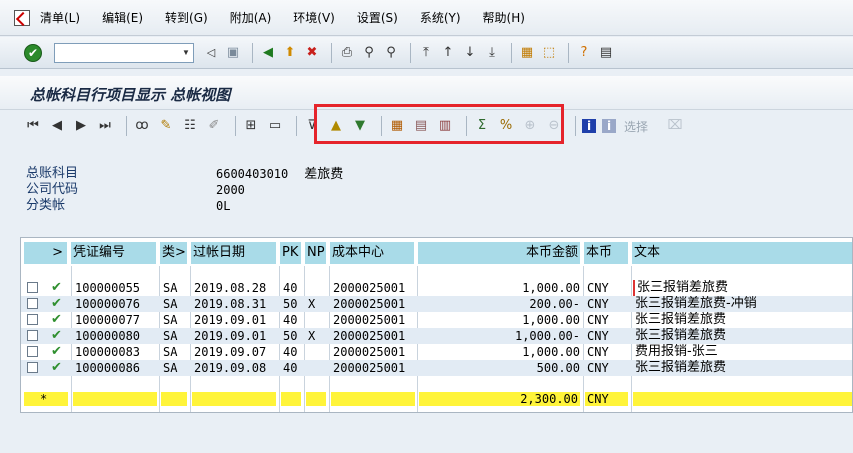  What do you see at coordinates (116, 288) in the screenshot?
I see `cell-doc-number: 100000055` at bounding box center [116, 288].